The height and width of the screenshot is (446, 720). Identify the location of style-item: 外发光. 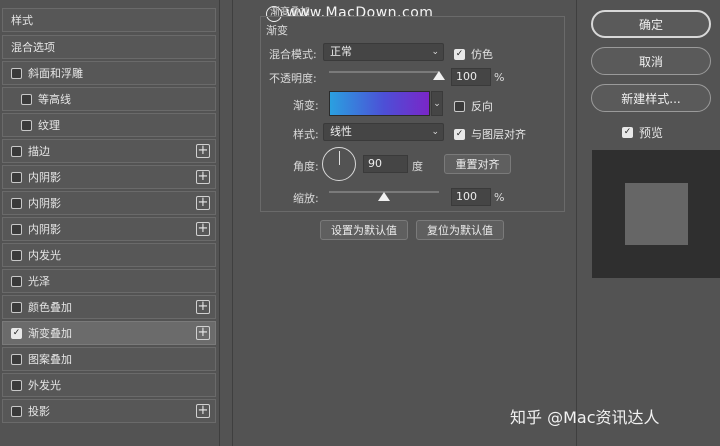
(109, 385).